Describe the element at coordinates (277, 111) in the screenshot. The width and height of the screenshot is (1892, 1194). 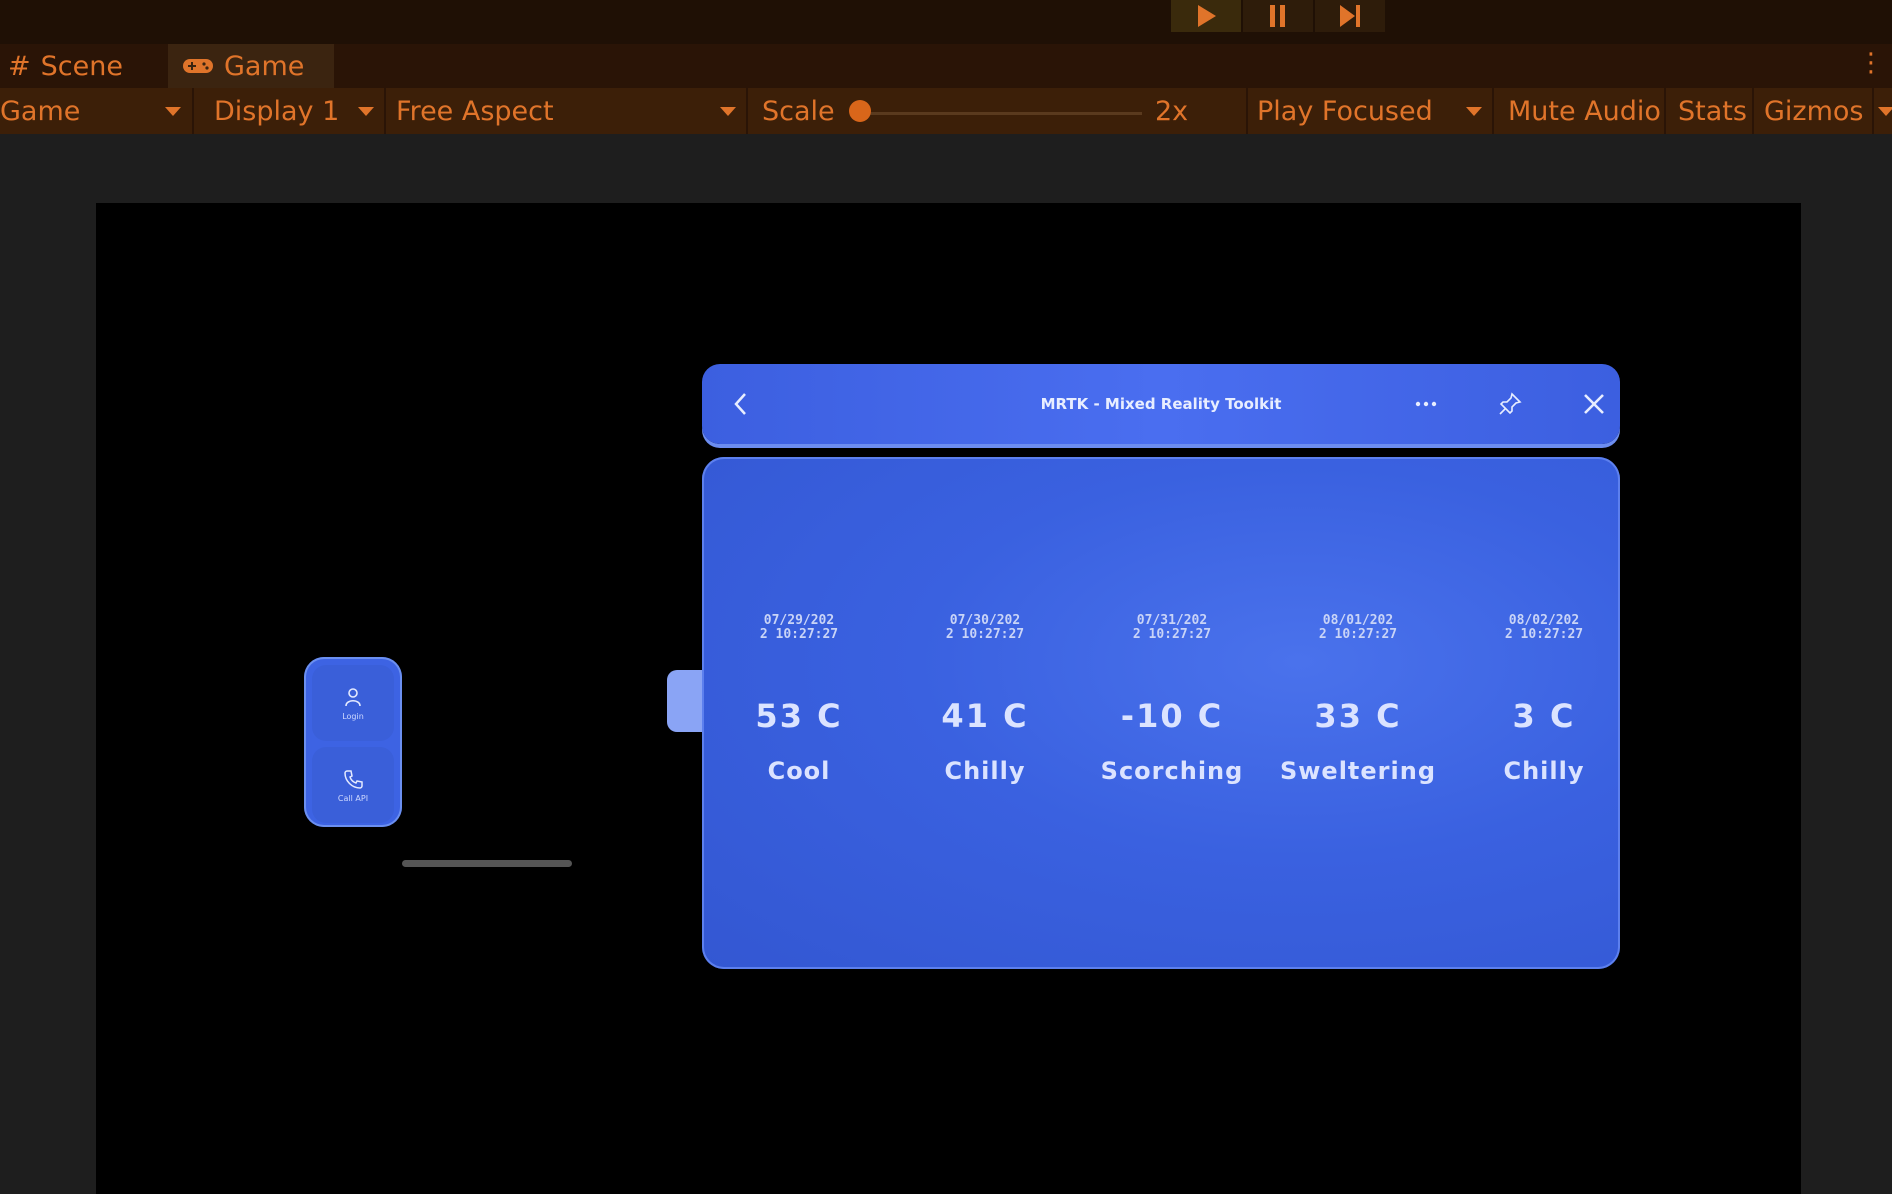
I see `display-select-value: Display 1` at that location.